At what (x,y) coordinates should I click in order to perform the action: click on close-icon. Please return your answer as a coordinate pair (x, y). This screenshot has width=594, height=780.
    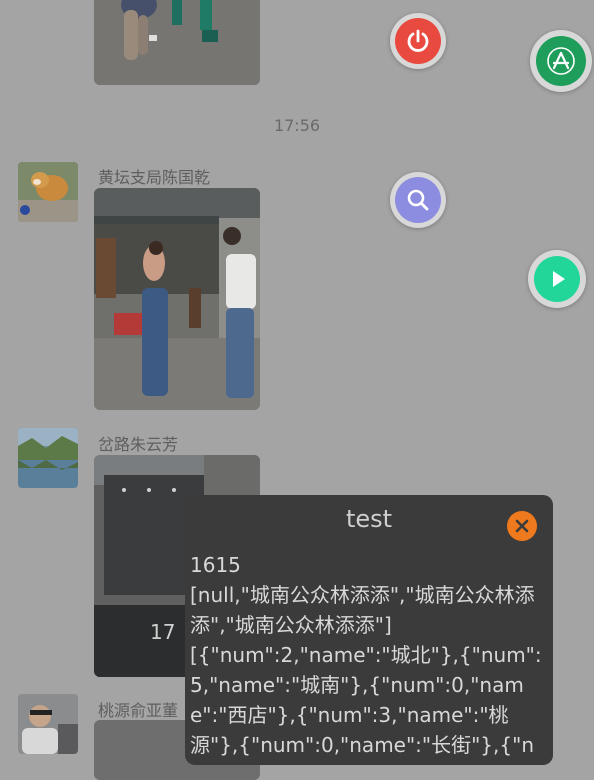
    Looking at the image, I should click on (522, 526).